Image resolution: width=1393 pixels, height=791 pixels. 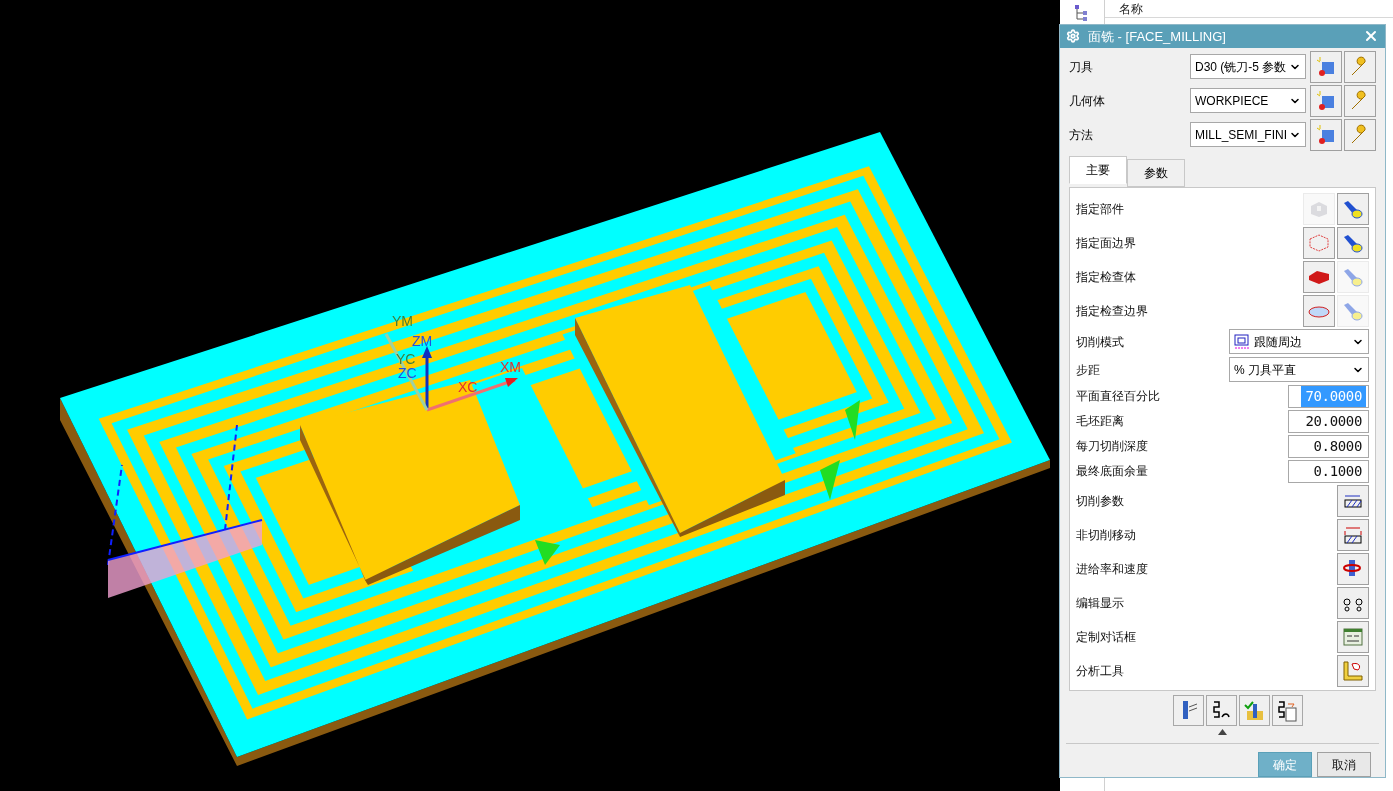 What do you see at coordinates (1087, 101) in the screenshot?
I see `field-label: 几何体` at bounding box center [1087, 101].